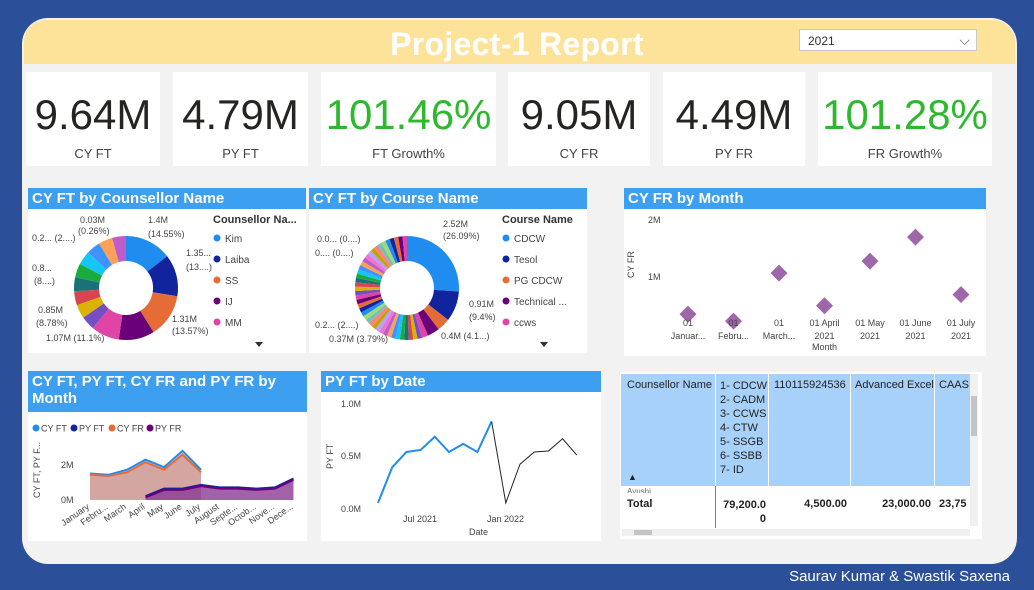 The width and height of the screenshot is (1034, 590). What do you see at coordinates (461, 381) in the screenshot?
I see `date-chart-title: PY FT by Date` at bounding box center [461, 381].